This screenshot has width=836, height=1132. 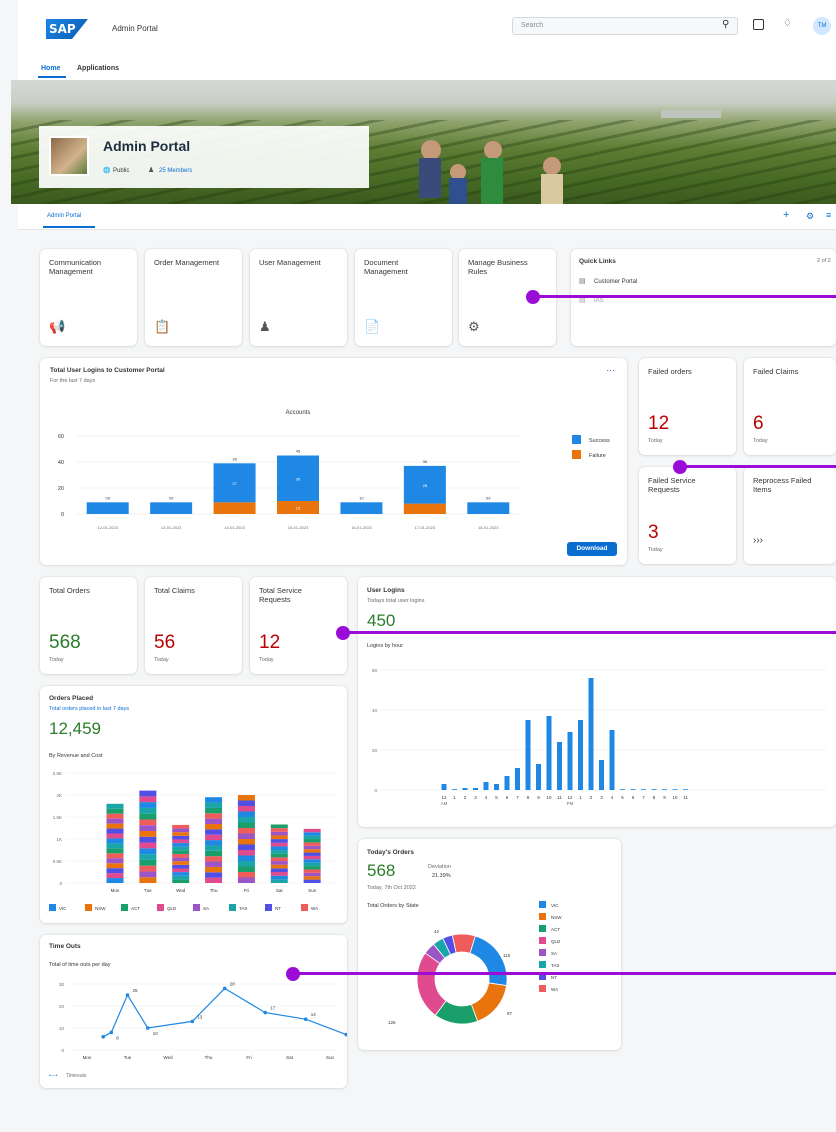 I want to click on tab-applications: Applications, so click(x=98, y=68).